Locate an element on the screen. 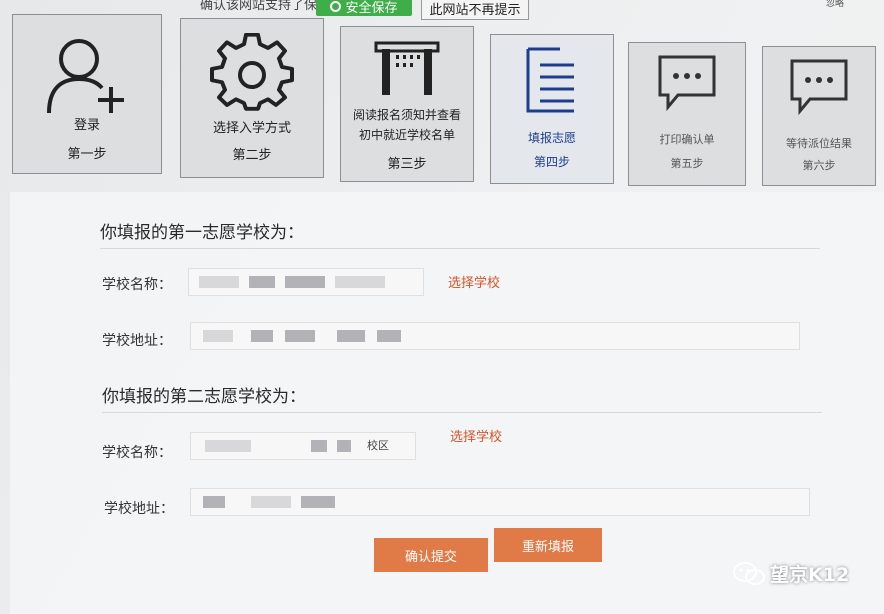  second-school-address-label: 学校地址： is located at coordinates (139, 509).